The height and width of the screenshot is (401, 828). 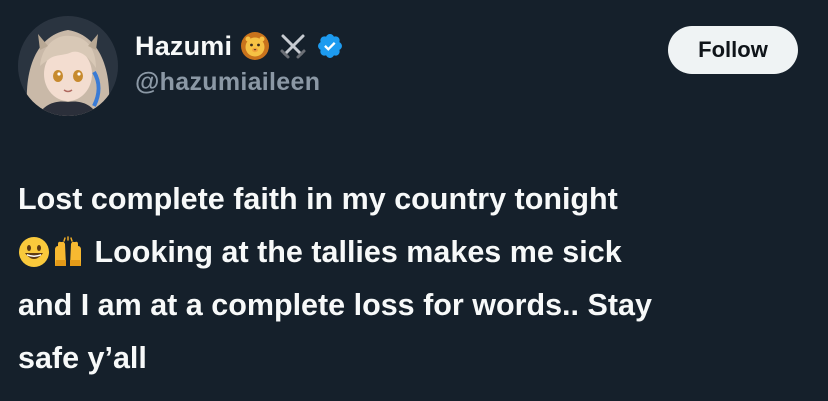 I want to click on follow-button: Follow, so click(x=733, y=50).